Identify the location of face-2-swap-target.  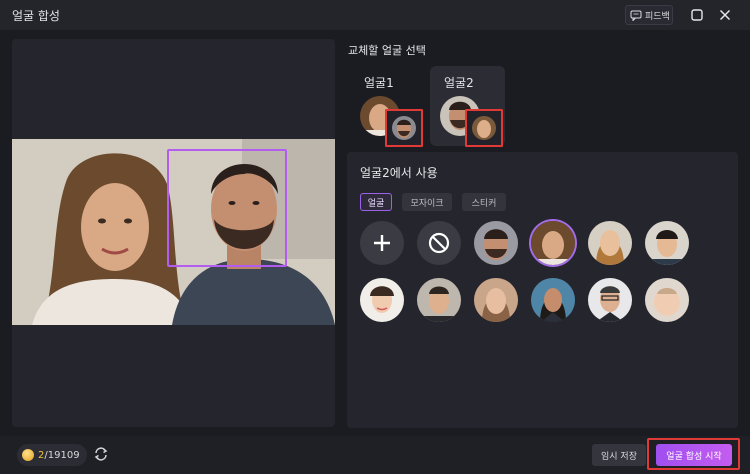
(484, 128).